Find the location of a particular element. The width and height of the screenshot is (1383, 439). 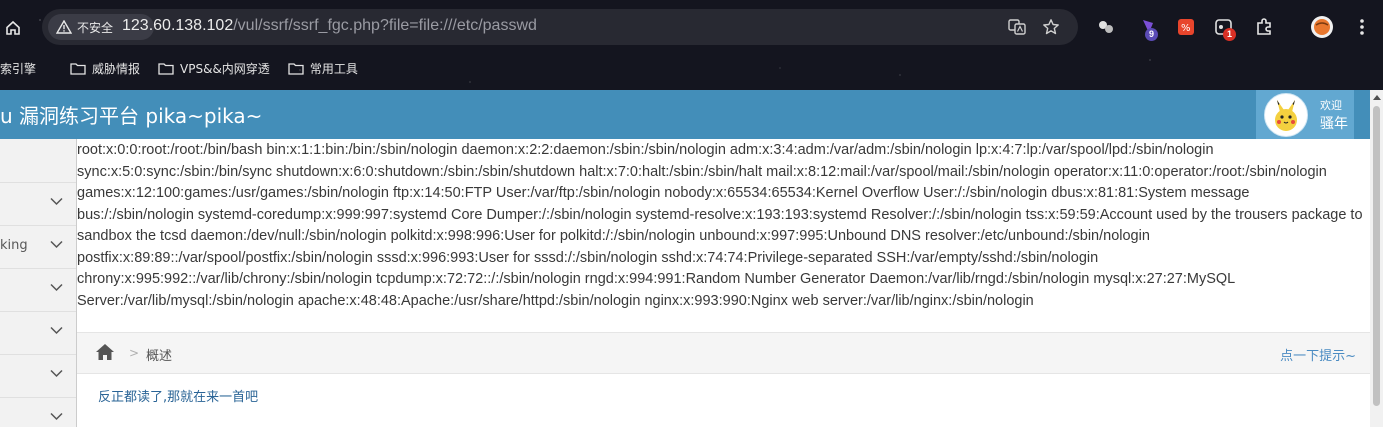

bookmark-item: 索引擎 is located at coordinates (18, 68).